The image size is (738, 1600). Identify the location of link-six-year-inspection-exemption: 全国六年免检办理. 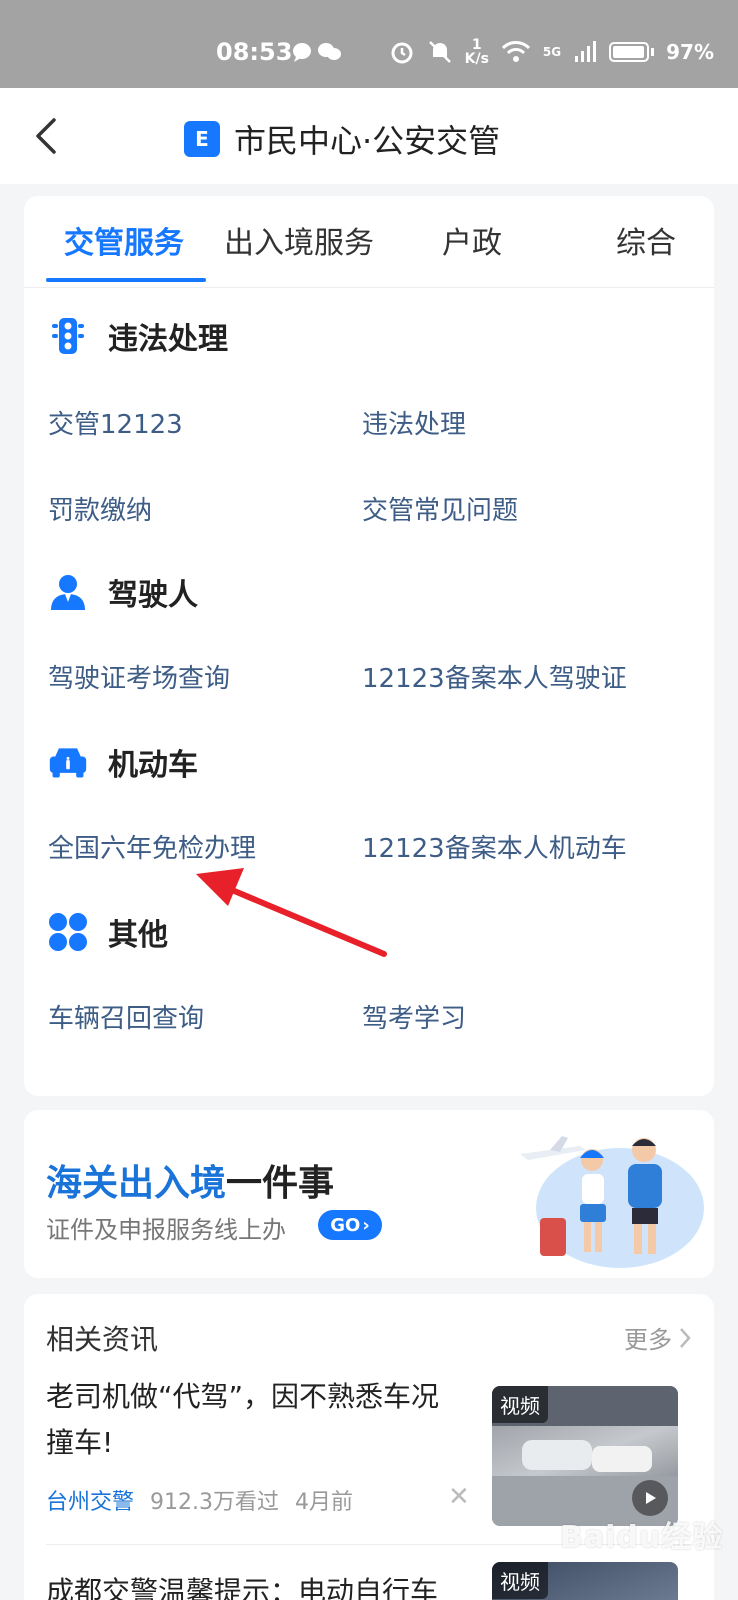
(152, 846).